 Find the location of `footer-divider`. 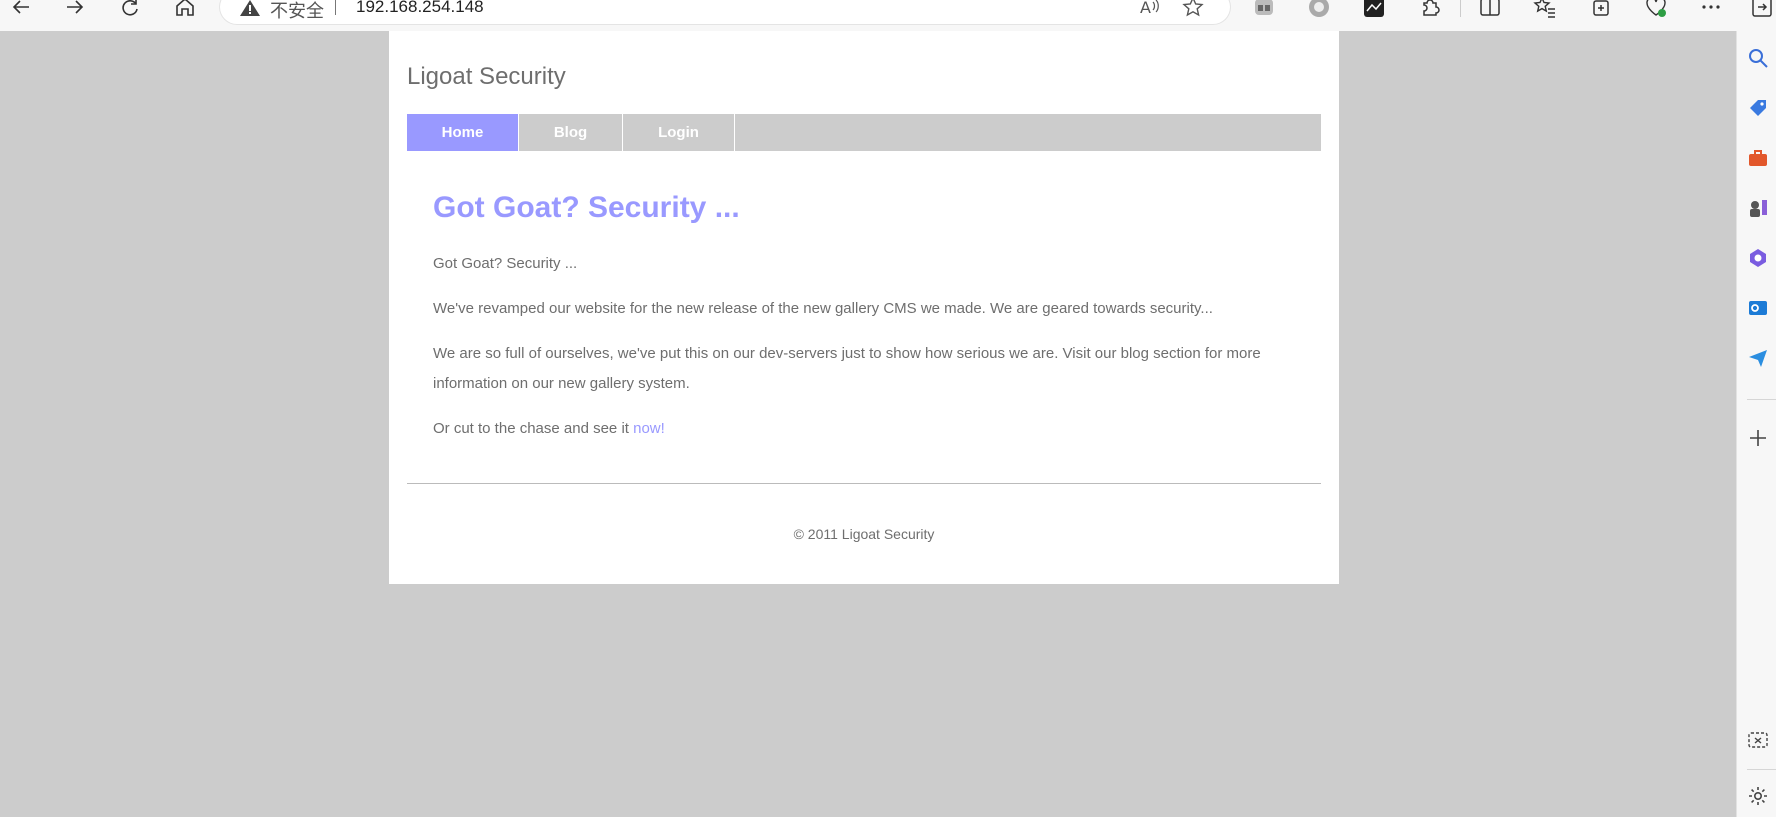

footer-divider is located at coordinates (864, 483).